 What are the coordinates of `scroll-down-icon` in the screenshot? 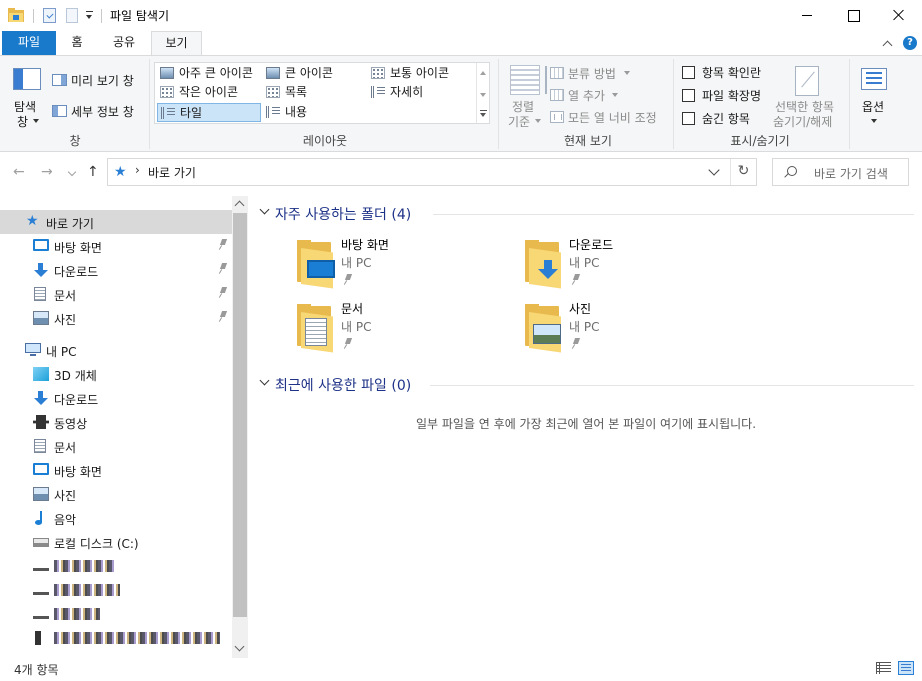 It's located at (483, 95).